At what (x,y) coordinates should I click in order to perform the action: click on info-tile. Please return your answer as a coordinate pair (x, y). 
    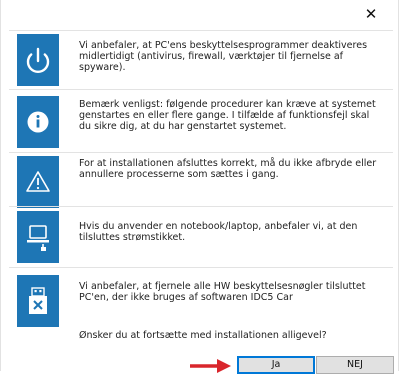
    Looking at the image, I should click on (38, 122).